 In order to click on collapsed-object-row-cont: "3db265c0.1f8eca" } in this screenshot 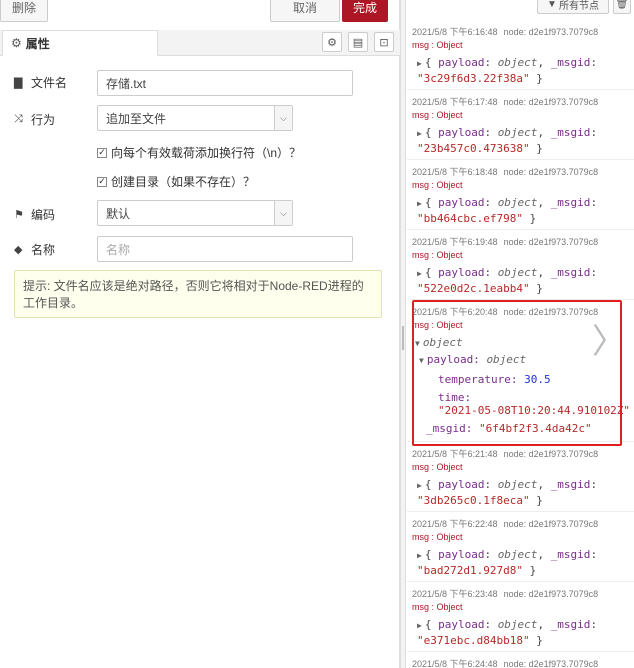, I will do `click(480, 500)`.